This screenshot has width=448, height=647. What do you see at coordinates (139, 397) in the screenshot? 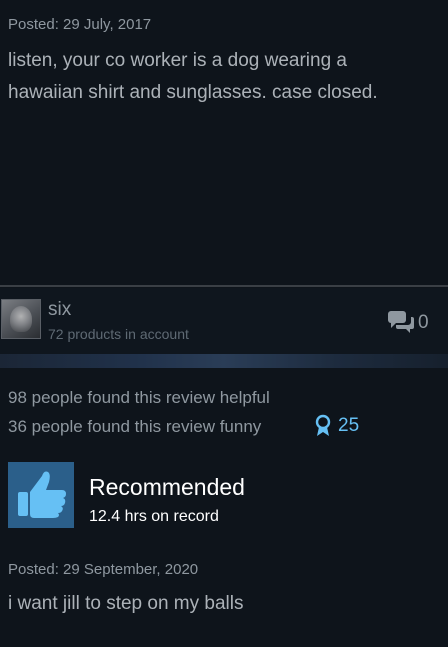
I see `helpful-count-text: 98 people found this review helpful` at bounding box center [139, 397].